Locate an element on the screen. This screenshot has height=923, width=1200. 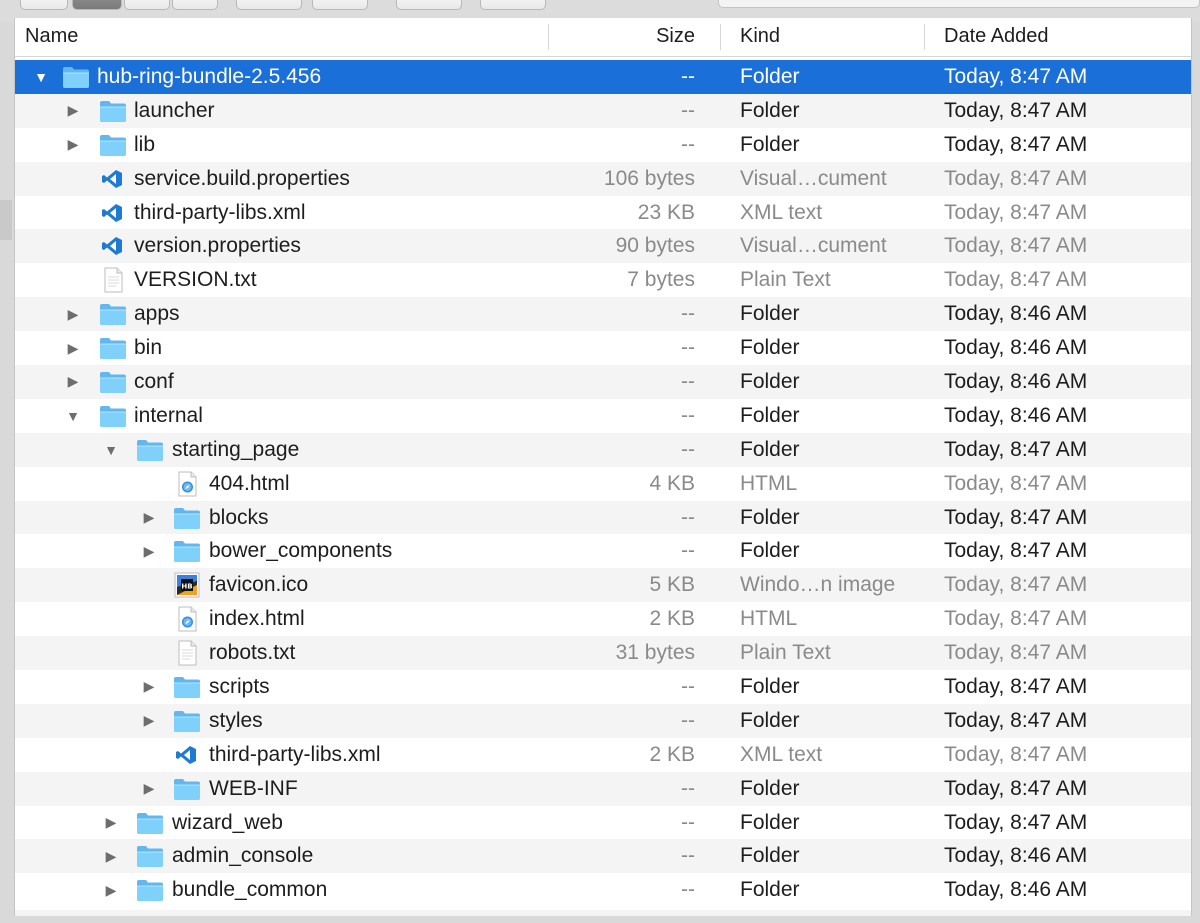
table-row: ▶ bower_components -- Folder Today, 8:47 AM is located at coordinates (603, 551).